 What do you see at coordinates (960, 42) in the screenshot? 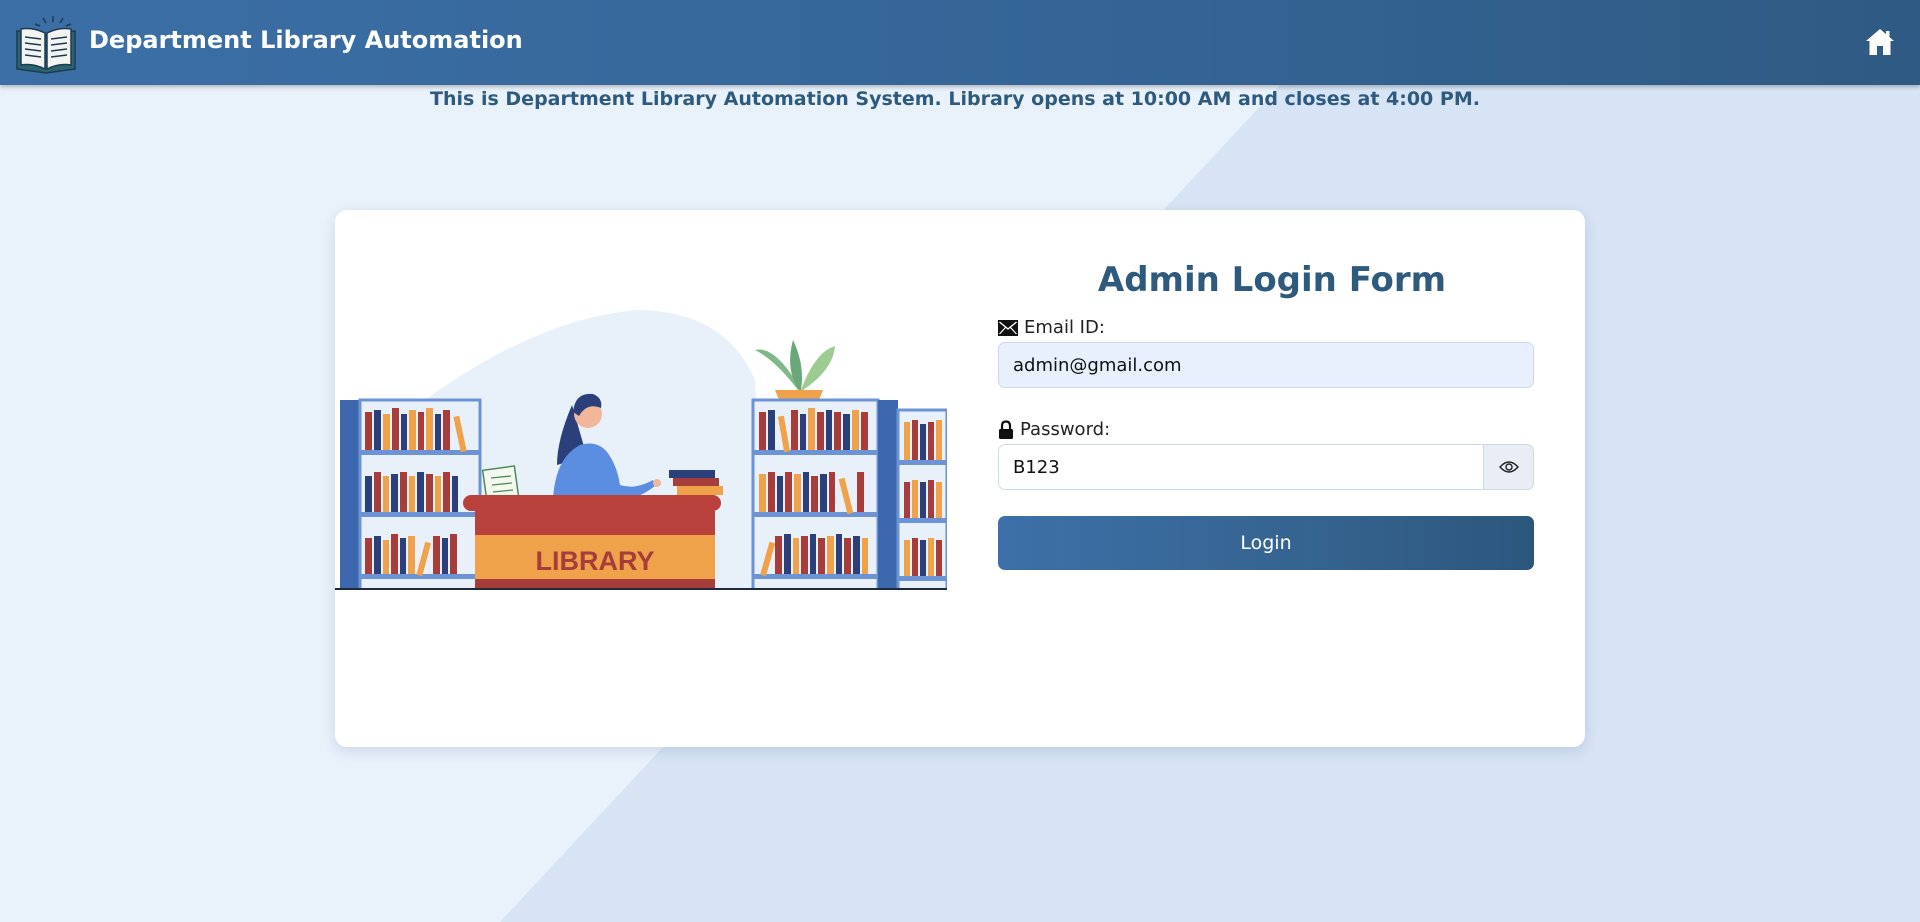
I see `navbar: Department Library Automation` at bounding box center [960, 42].